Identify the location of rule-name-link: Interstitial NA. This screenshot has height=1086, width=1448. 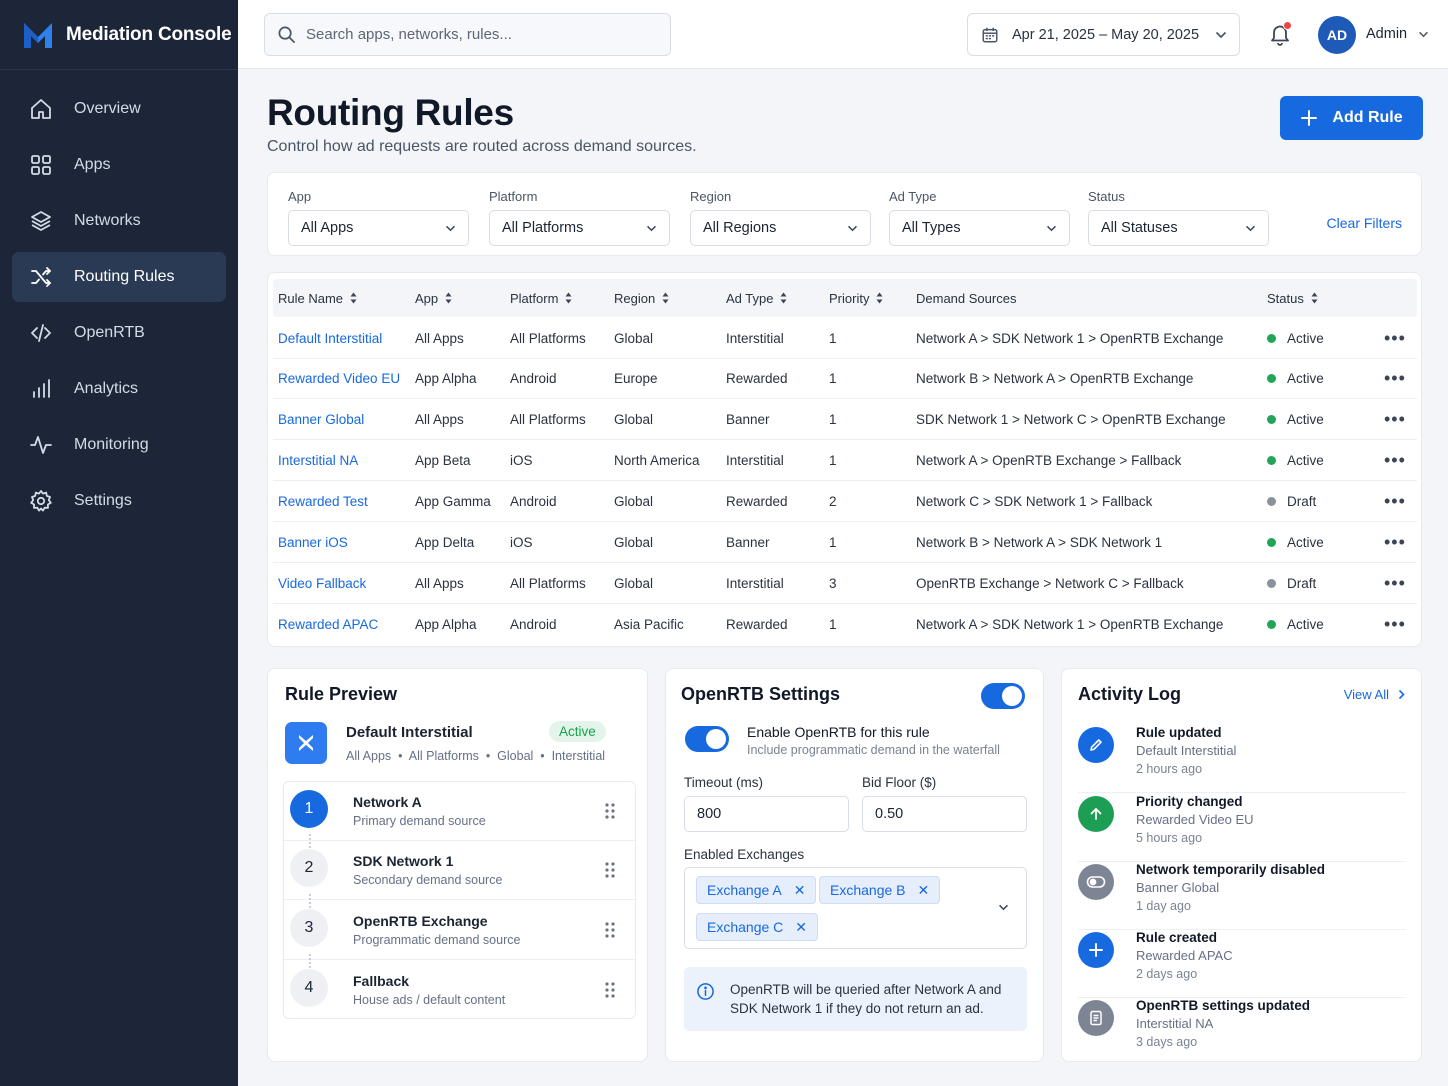
(318, 460).